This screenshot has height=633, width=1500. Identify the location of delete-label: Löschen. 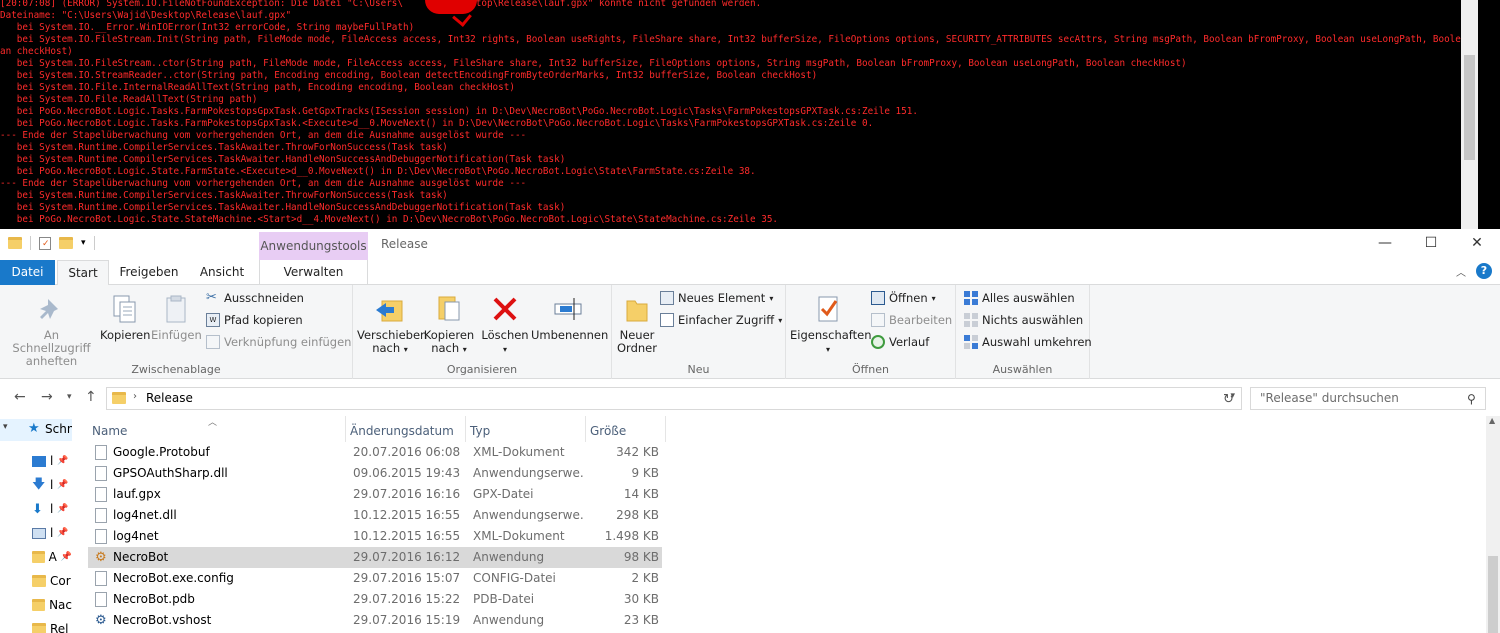
(505, 335).